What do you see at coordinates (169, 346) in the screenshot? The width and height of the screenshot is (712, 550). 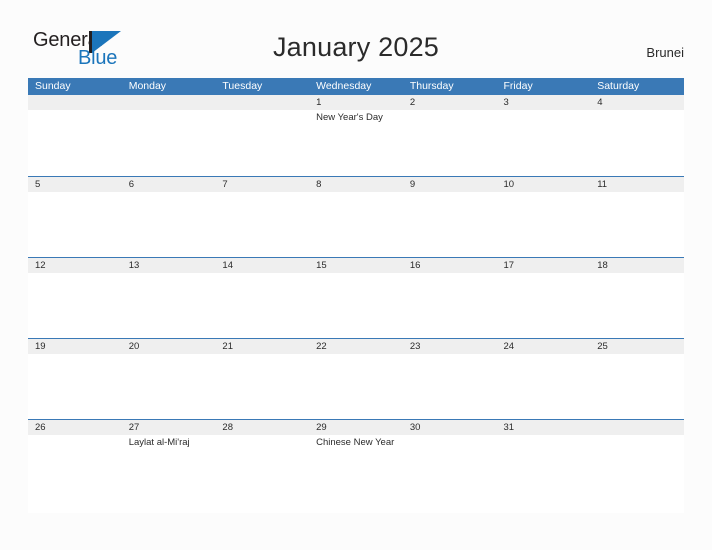 I see `day-number-20: 20` at bounding box center [169, 346].